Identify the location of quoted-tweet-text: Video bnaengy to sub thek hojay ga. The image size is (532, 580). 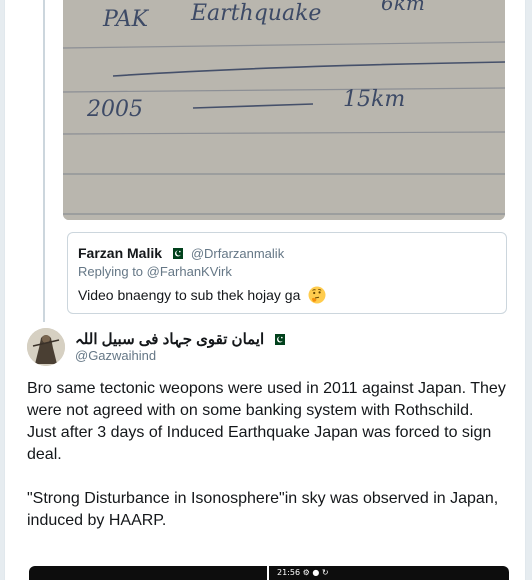
(202, 295).